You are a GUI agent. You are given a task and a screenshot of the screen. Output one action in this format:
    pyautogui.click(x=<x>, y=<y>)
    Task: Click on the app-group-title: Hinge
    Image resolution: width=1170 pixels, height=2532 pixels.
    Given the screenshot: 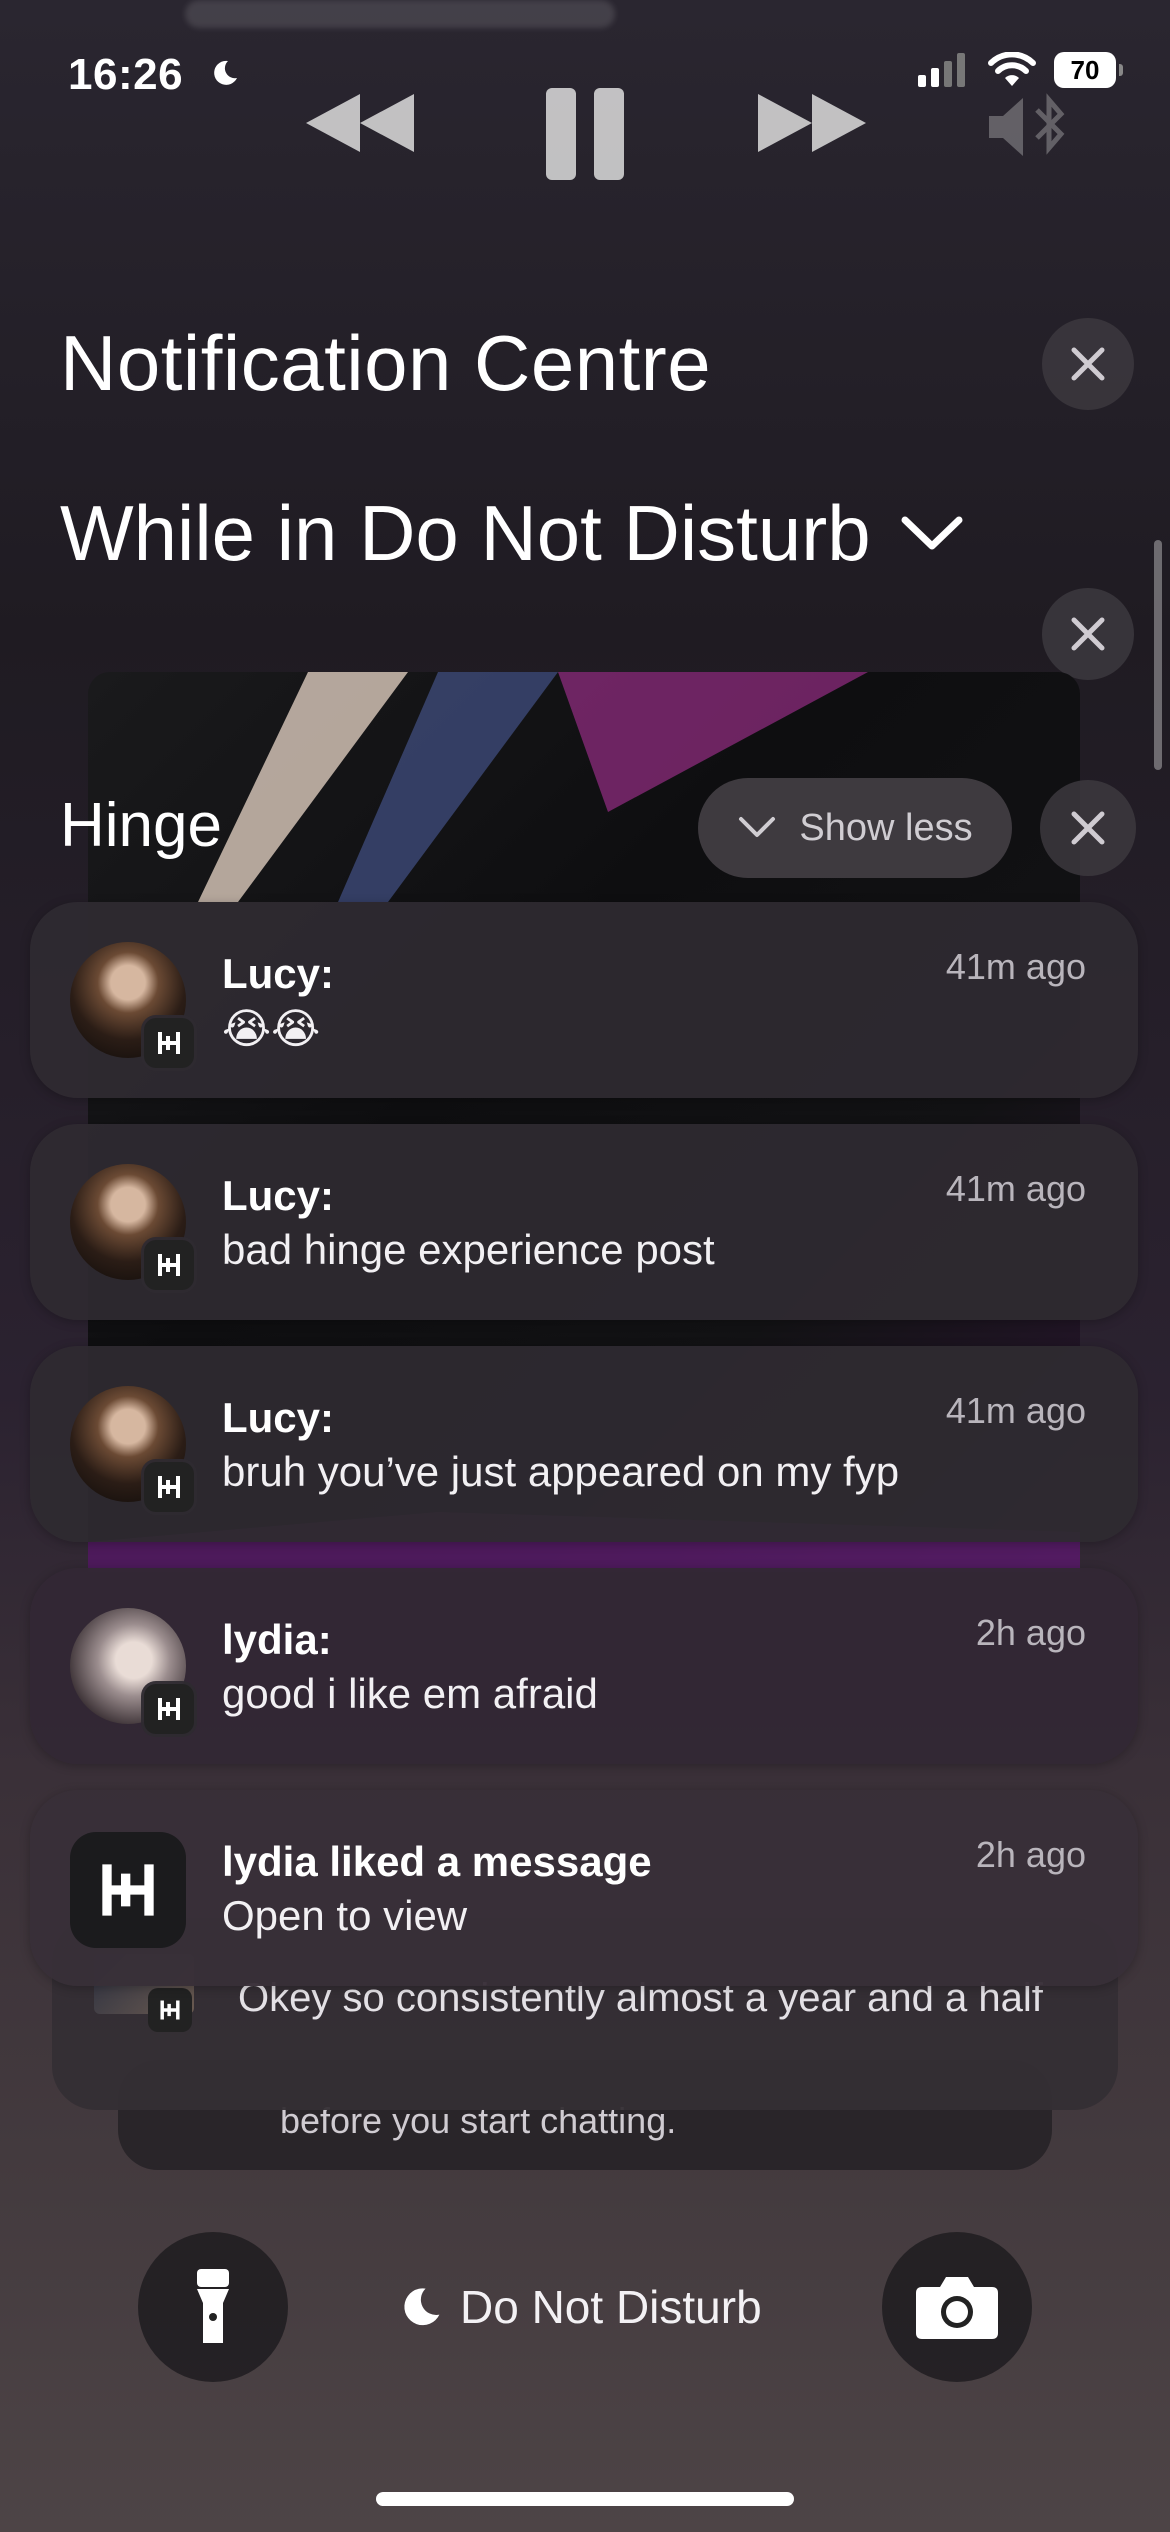 What is the action you would take?
    pyautogui.click(x=141, y=825)
    